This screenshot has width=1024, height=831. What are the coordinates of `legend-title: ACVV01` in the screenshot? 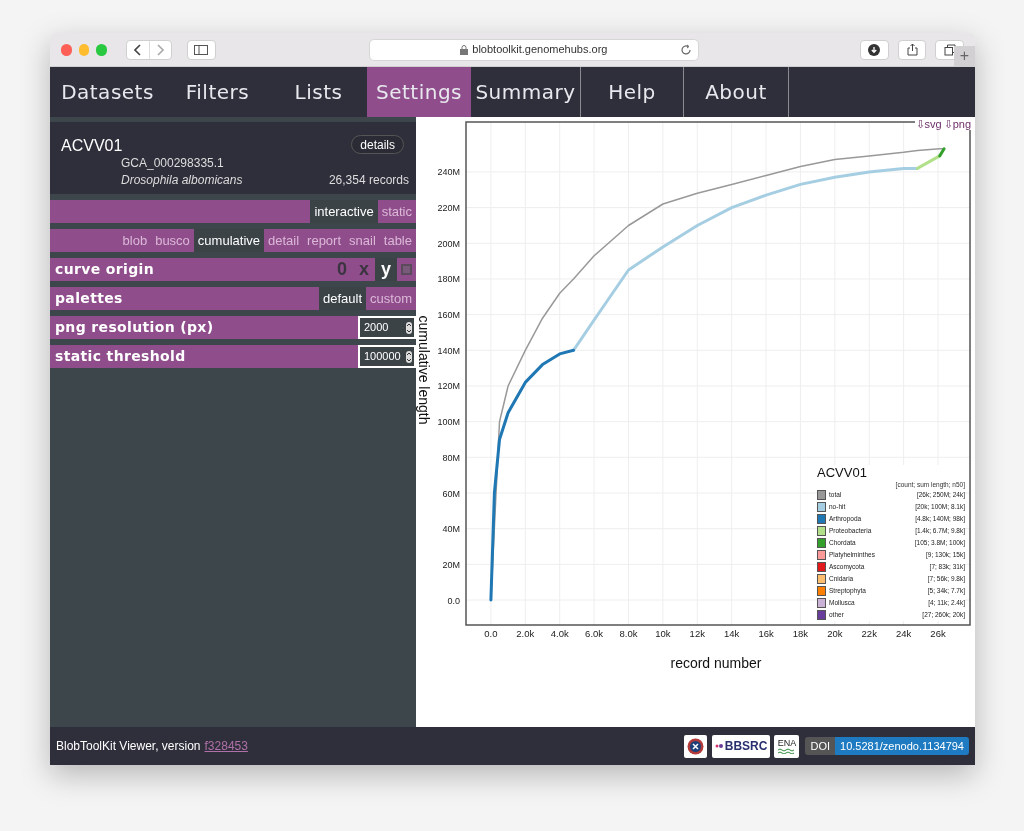 It's located at (842, 472).